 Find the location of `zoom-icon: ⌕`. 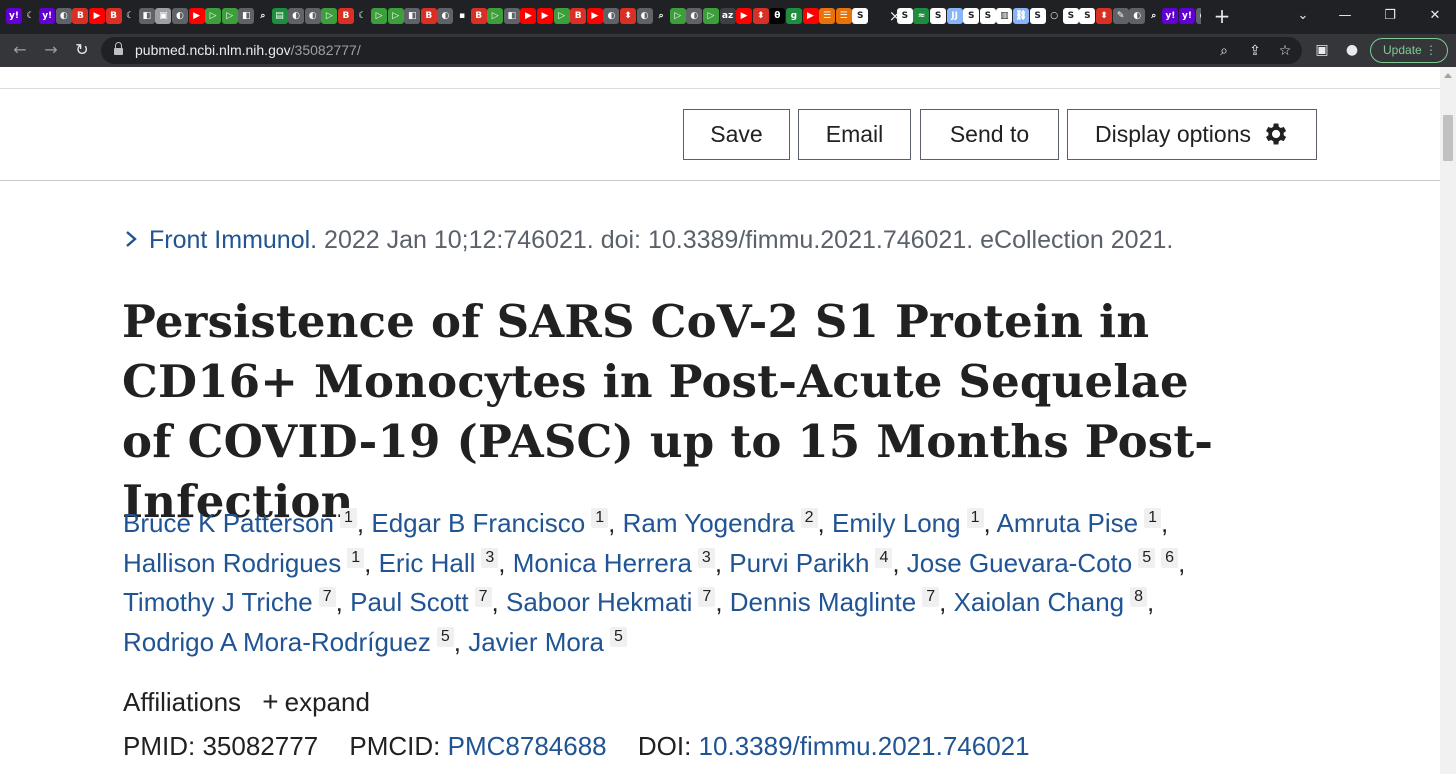

zoom-icon: ⌕ is located at coordinates (1224, 51).